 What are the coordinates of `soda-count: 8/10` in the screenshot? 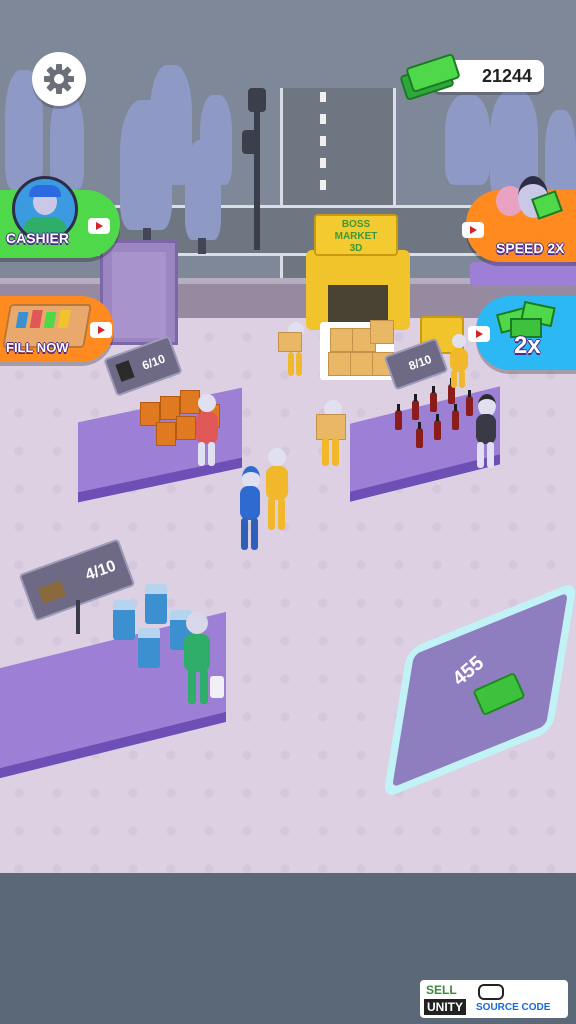 It's located at (420, 362).